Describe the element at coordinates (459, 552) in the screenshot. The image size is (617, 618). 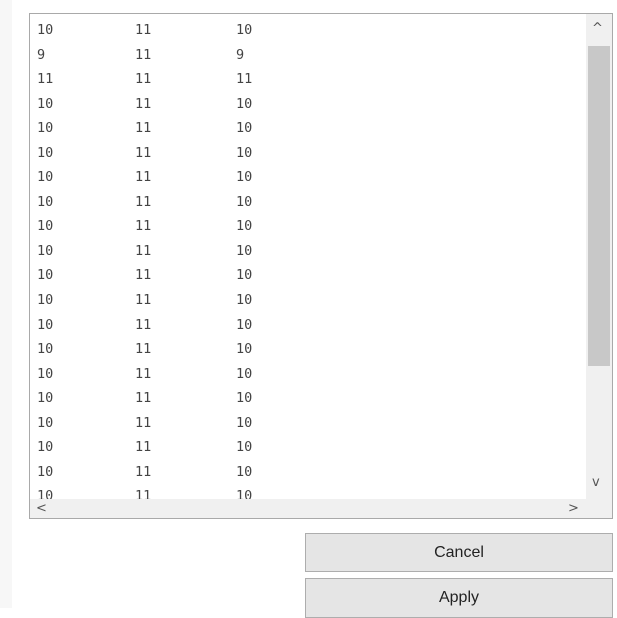
I see `cancel-button: Cancel` at that location.